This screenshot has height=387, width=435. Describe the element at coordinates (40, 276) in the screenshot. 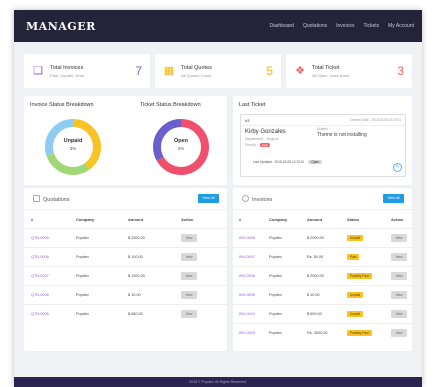

I see `quotation-id-link: QTN-0007` at that location.